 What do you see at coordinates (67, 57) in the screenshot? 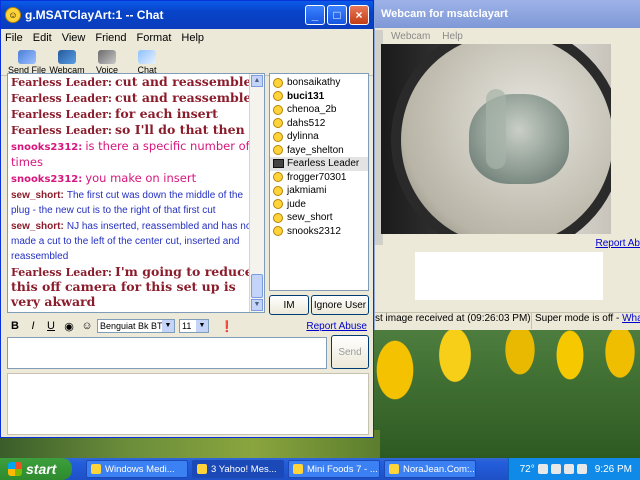
I see `webcam-icon` at bounding box center [67, 57].